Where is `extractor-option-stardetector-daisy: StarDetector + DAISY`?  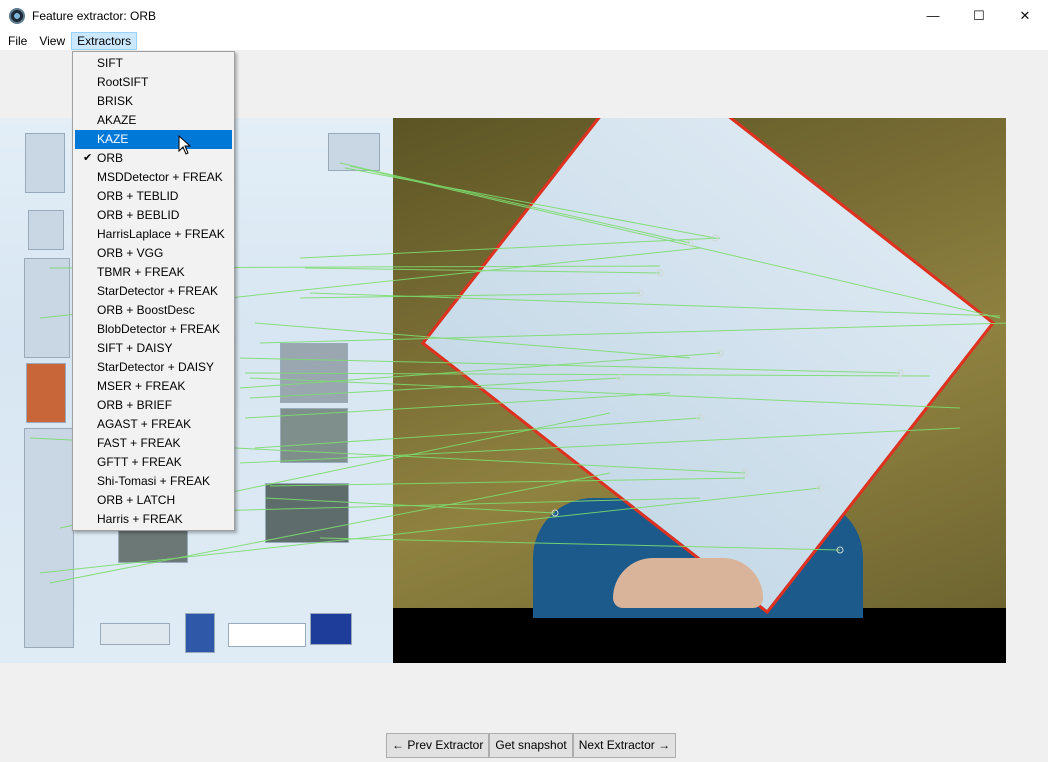 extractor-option-stardetector-daisy: StarDetector + DAISY is located at coordinates (153, 367).